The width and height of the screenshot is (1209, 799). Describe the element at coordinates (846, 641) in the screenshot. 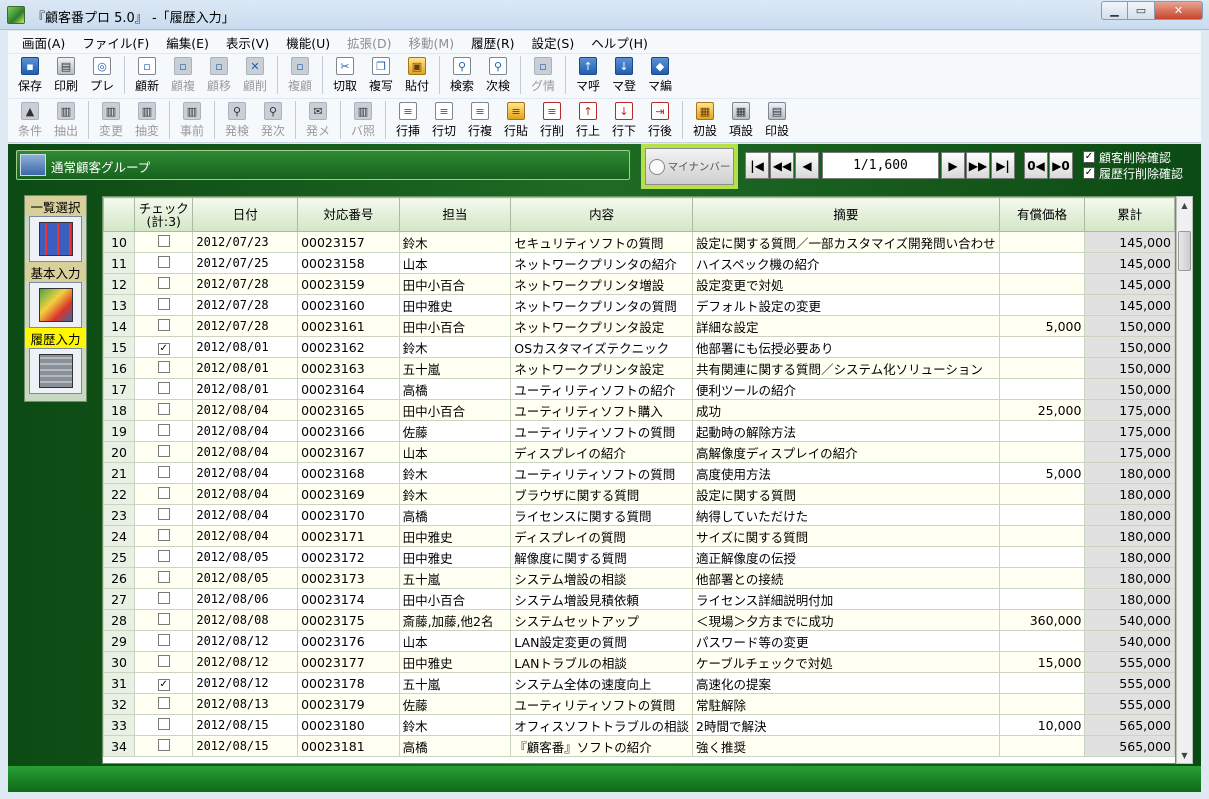

I see `summary-cell: パスワード等の変更` at that location.